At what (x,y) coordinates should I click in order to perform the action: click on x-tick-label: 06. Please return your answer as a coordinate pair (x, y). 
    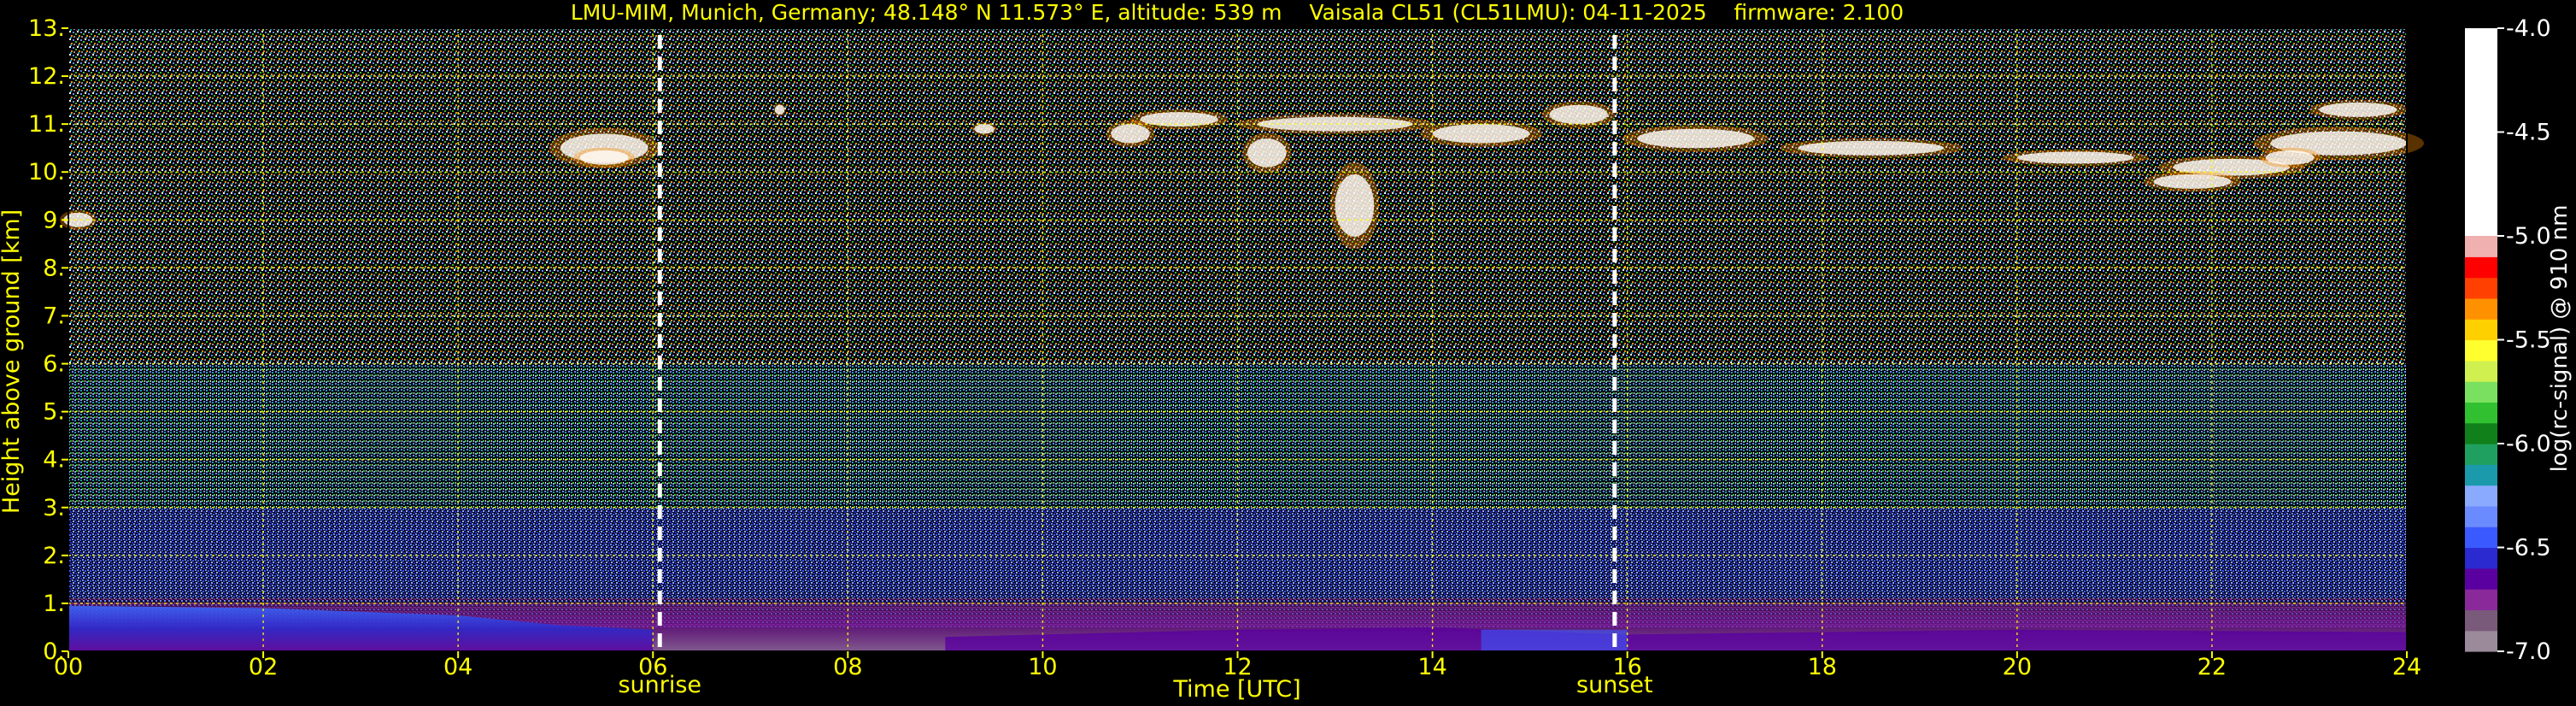
    Looking at the image, I should click on (652, 667).